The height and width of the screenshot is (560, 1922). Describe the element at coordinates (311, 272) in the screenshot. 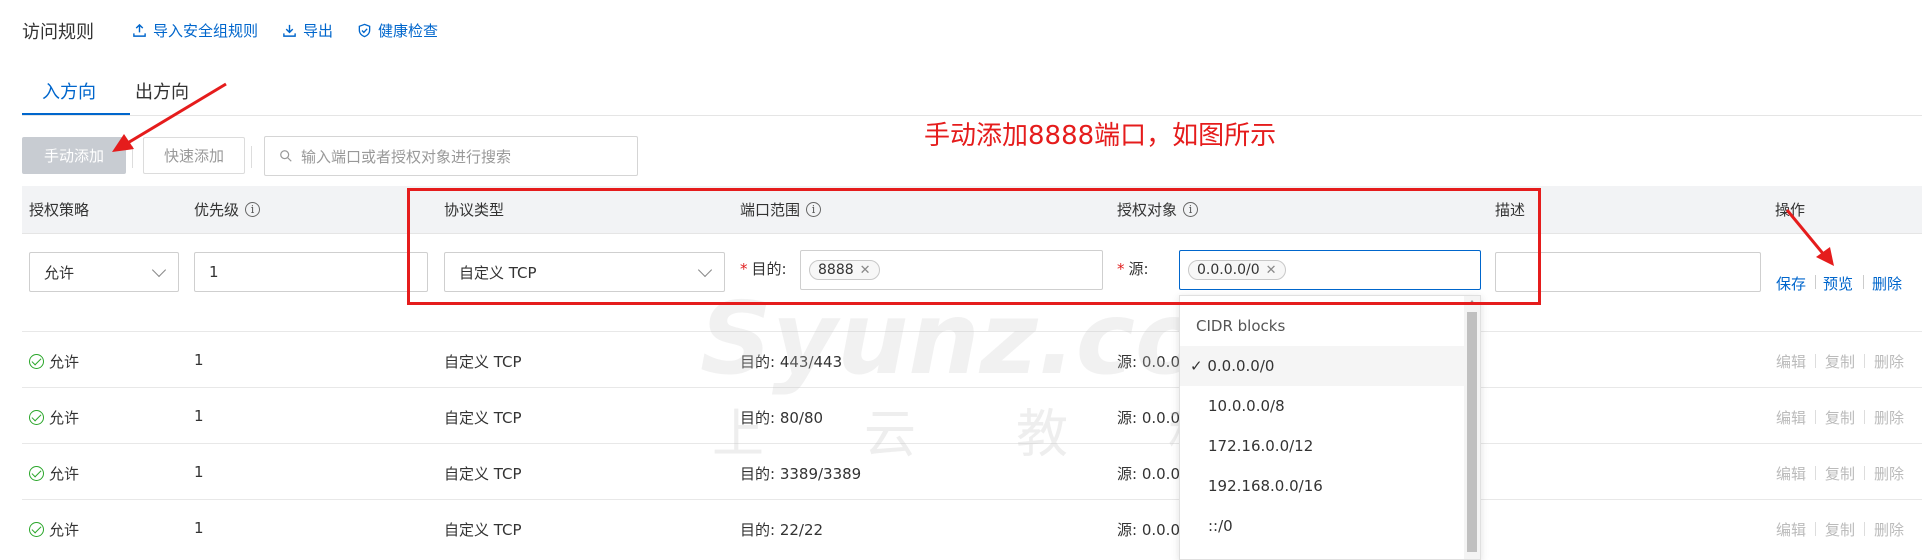

I see `priority-input: 1` at that location.